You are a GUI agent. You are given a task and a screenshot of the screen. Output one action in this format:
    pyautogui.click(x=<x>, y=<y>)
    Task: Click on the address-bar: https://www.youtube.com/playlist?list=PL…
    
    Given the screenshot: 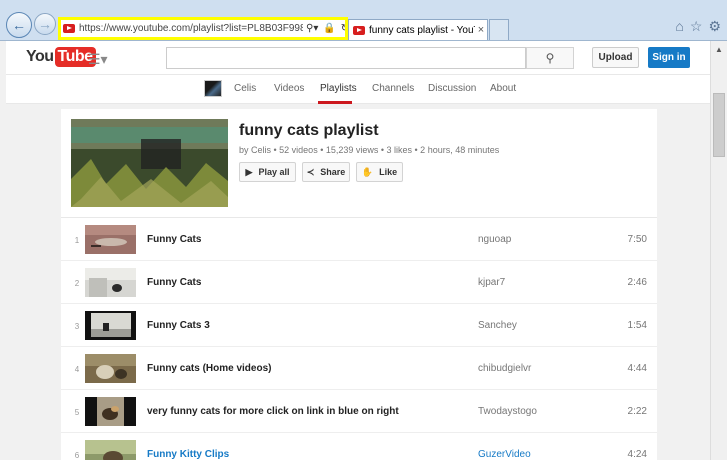 What is the action you would take?
    pyautogui.click(x=203, y=28)
    